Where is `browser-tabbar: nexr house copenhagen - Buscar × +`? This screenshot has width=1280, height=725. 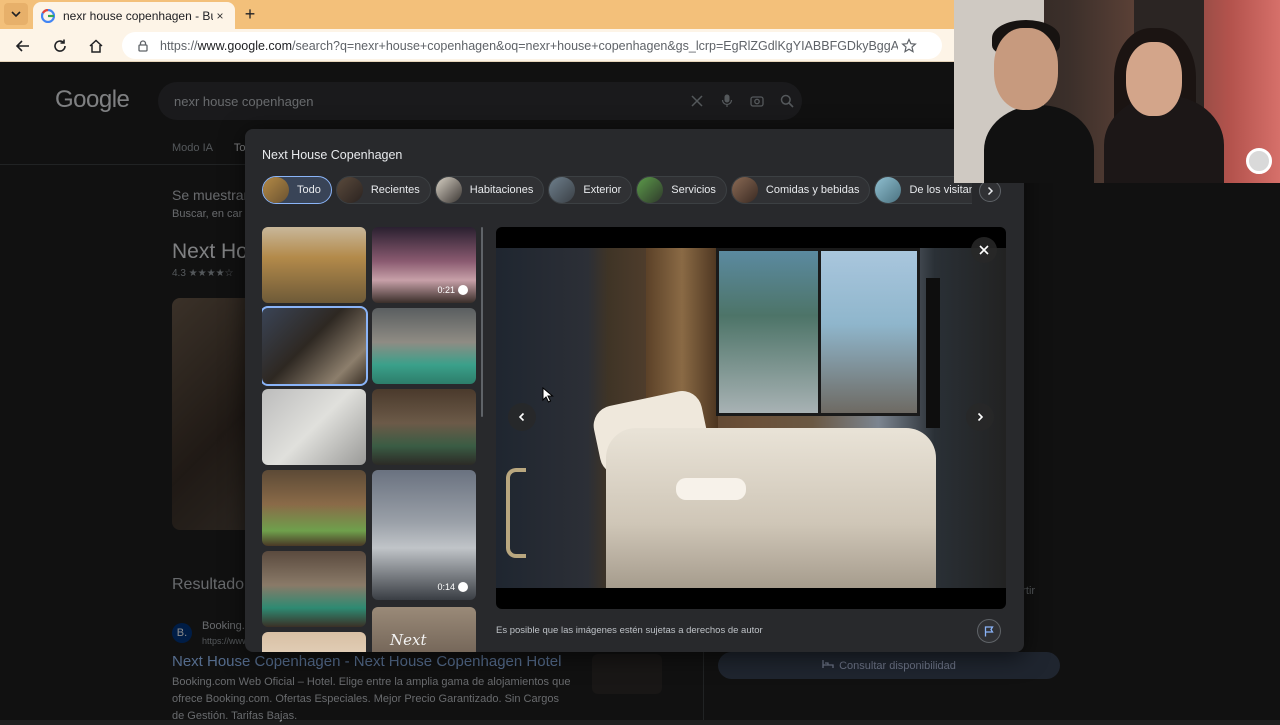 browser-tabbar: nexr house copenhagen - Buscar × + is located at coordinates (477, 14).